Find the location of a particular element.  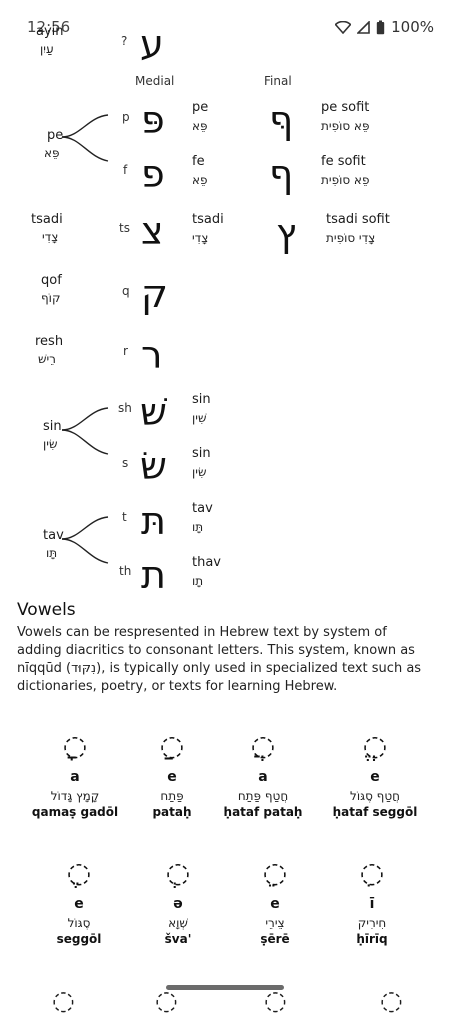

pe-p-letter: פּ is located at coordinates (153, 120).